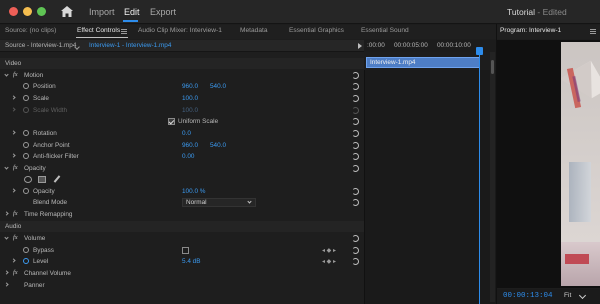 This screenshot has height=304, width=600. What do you see at coordinates (41, 11) in the screenshot?
I see `zoom-window-button` at bounding box center [41, 11].